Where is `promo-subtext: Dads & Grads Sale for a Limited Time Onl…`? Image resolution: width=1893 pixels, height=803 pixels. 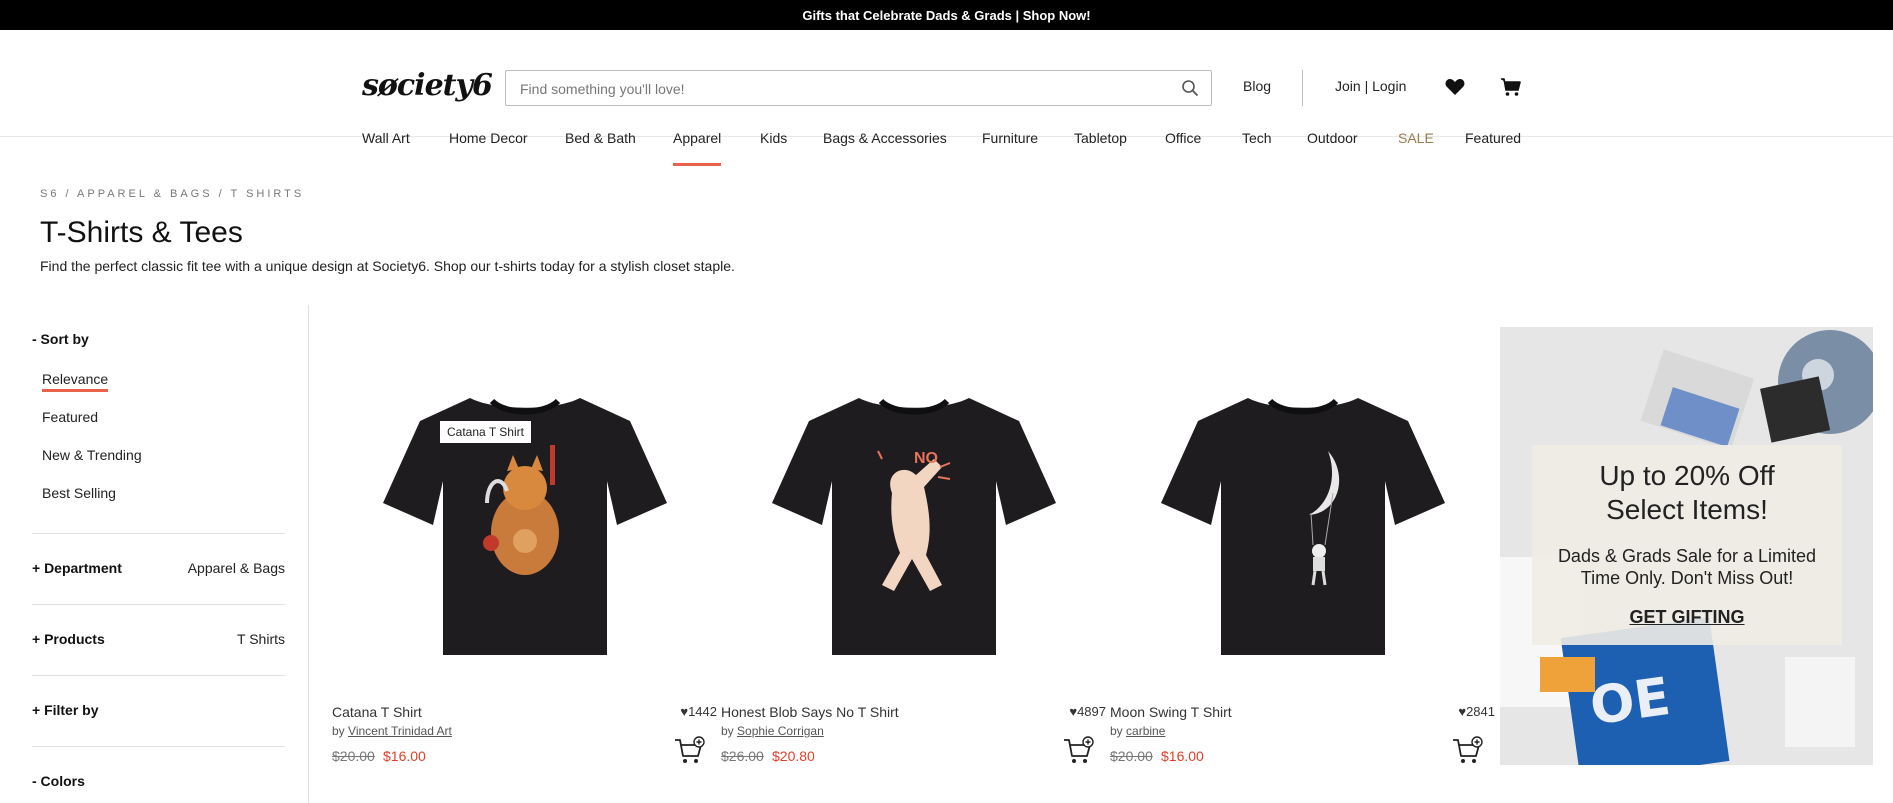
promo-subtext: Dads & Grads Sale for a Limited Time Onl… is located at coordinates (1687, 567).